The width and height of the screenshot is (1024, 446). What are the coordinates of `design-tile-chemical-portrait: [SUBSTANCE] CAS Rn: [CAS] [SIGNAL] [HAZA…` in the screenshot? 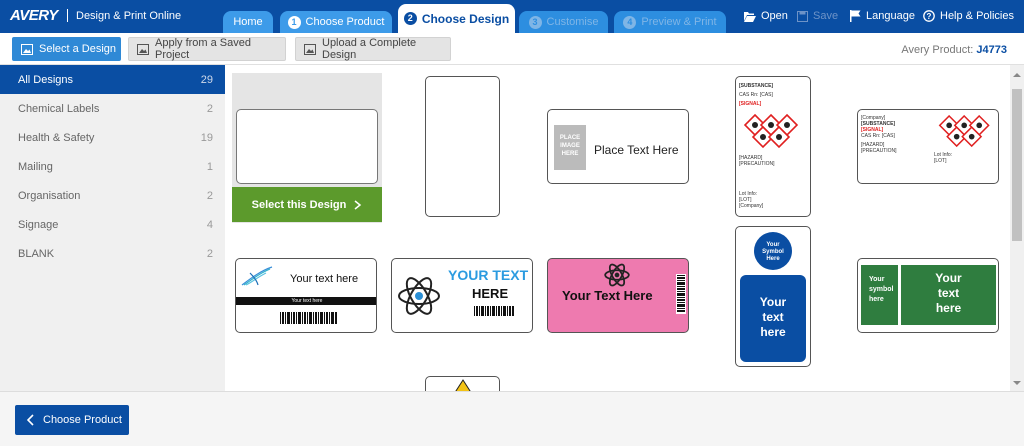 It's located at (773, 146).